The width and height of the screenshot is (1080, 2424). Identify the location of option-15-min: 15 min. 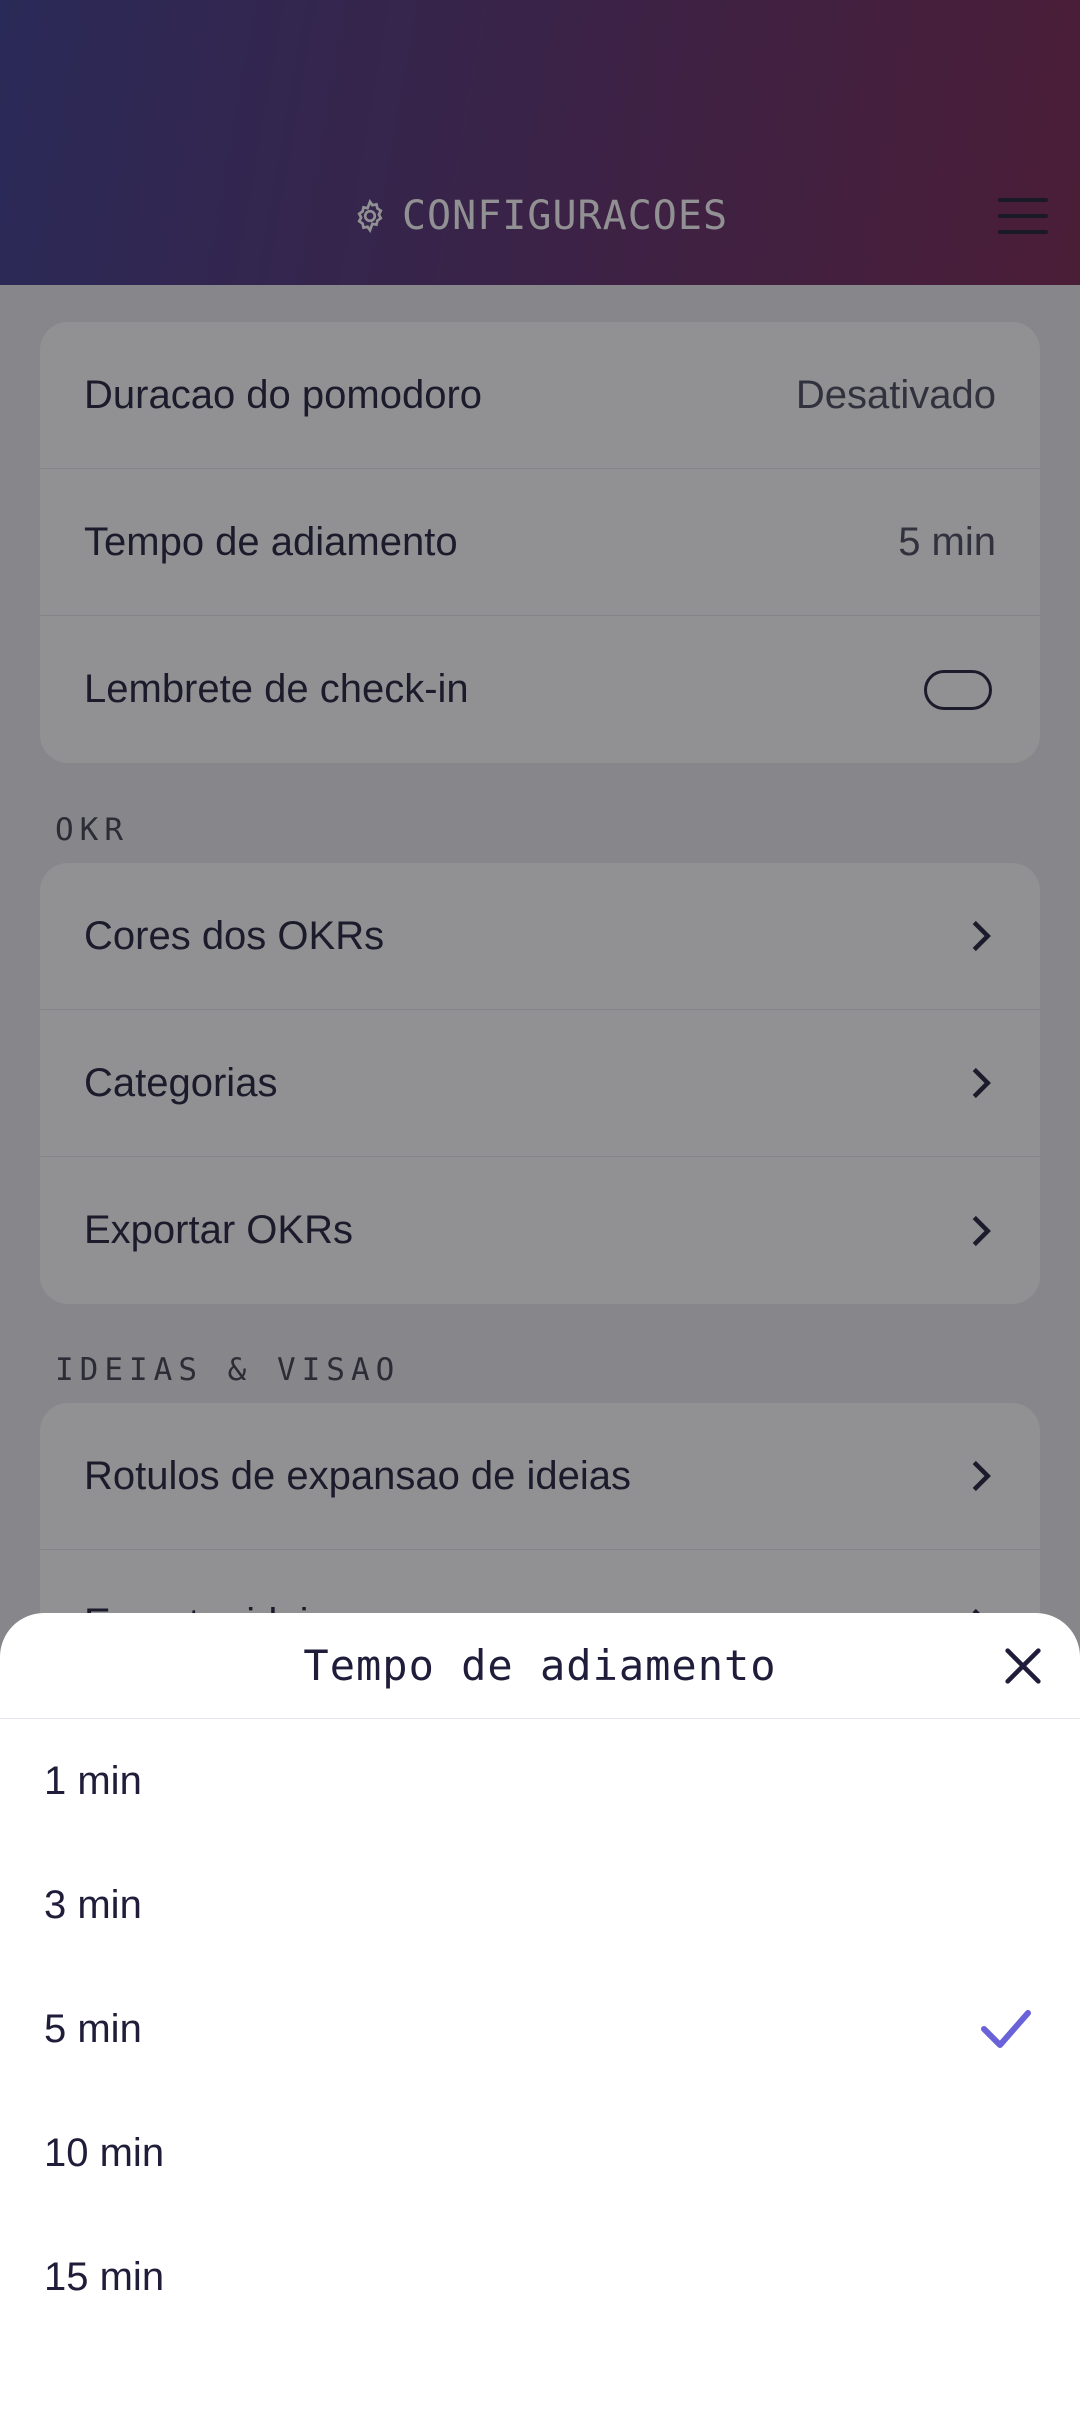
(540, 2277).